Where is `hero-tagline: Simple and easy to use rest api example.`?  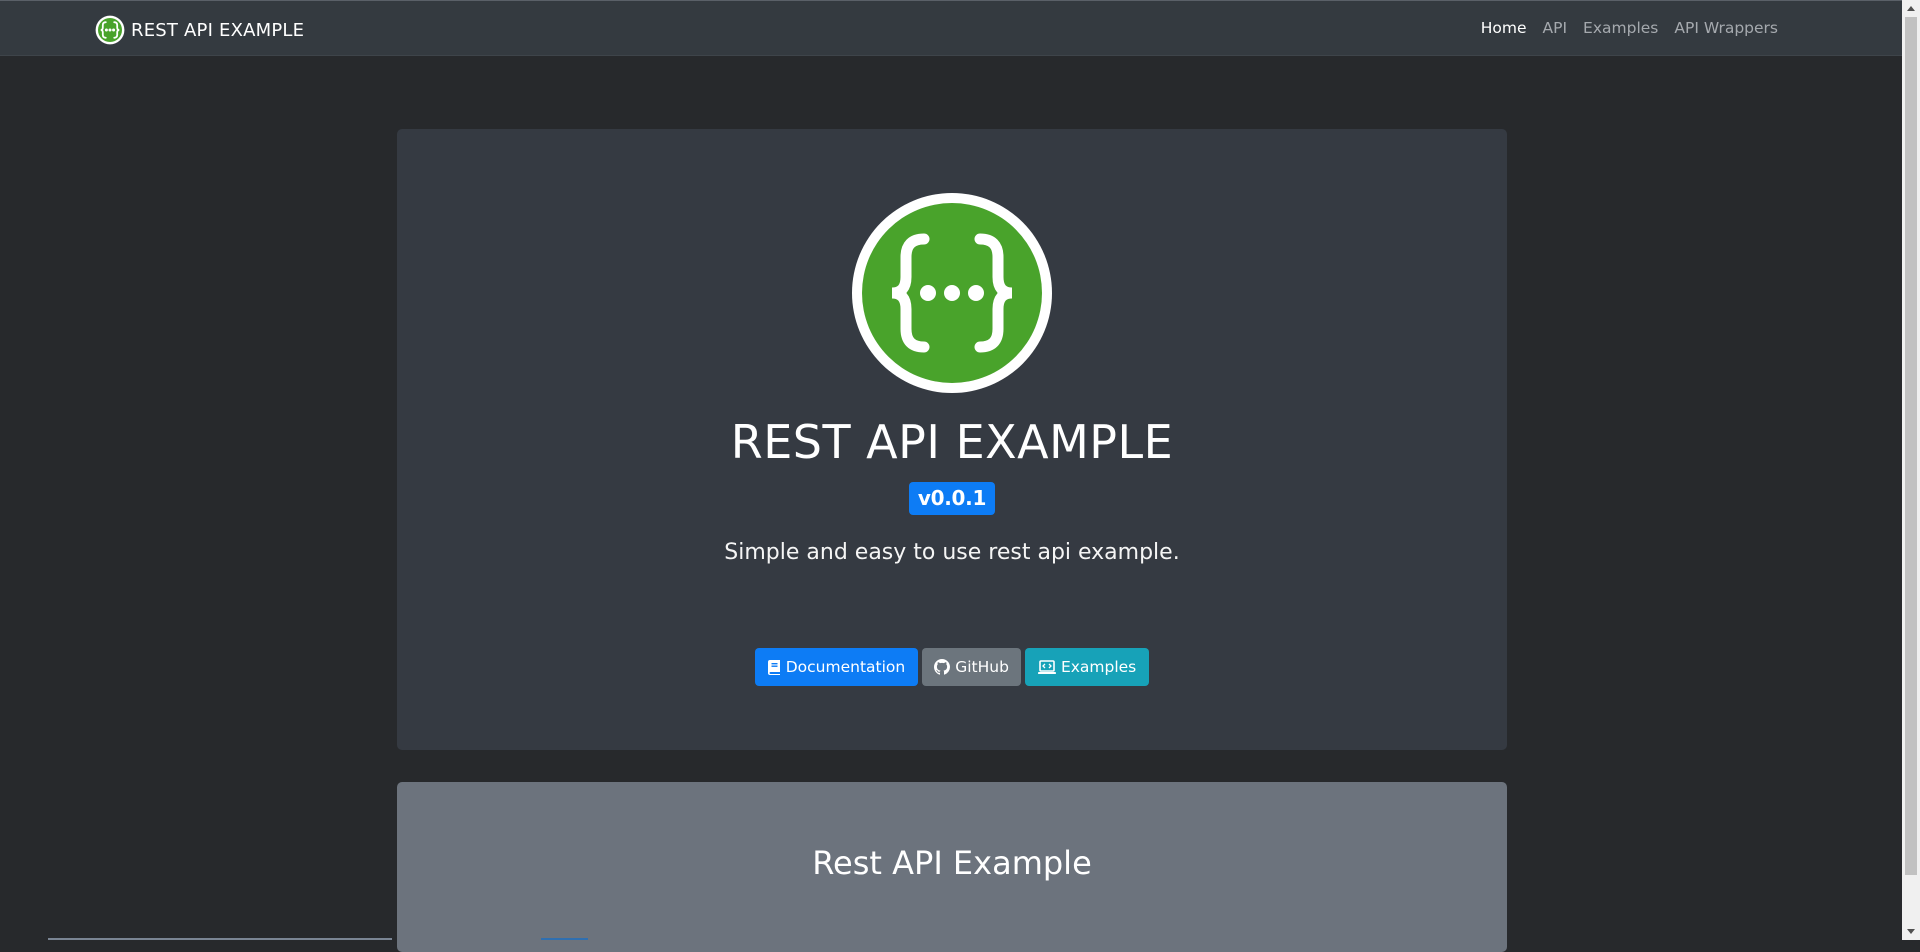 hero-tagline: Simple and easy to use rest api example. is located at coordinates (952, 552).